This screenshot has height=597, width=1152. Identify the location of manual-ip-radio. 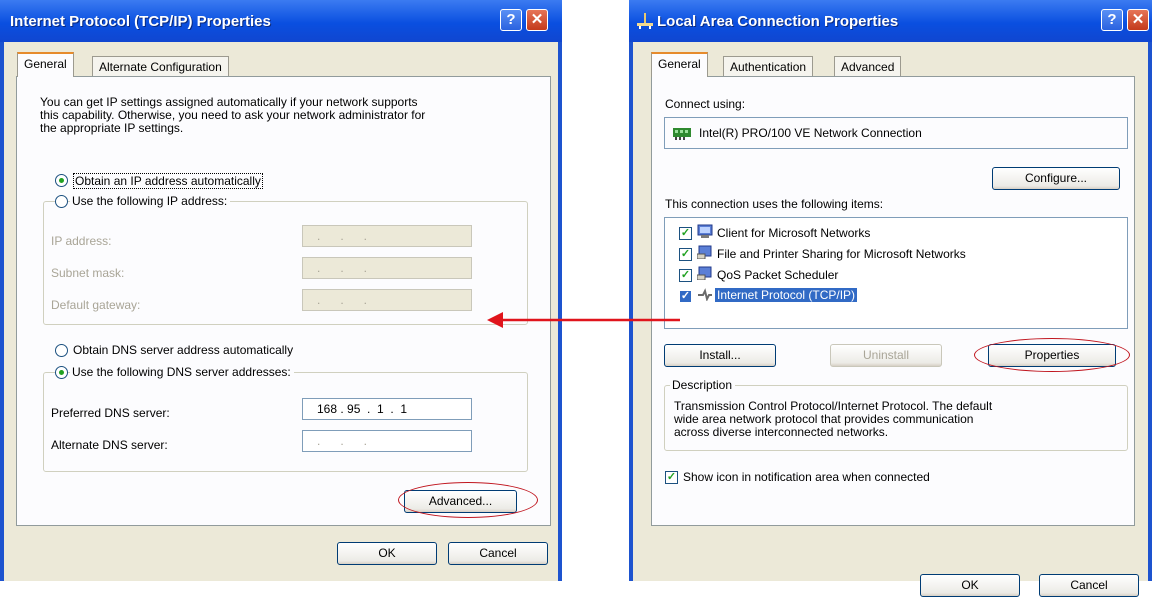
(61, 201).